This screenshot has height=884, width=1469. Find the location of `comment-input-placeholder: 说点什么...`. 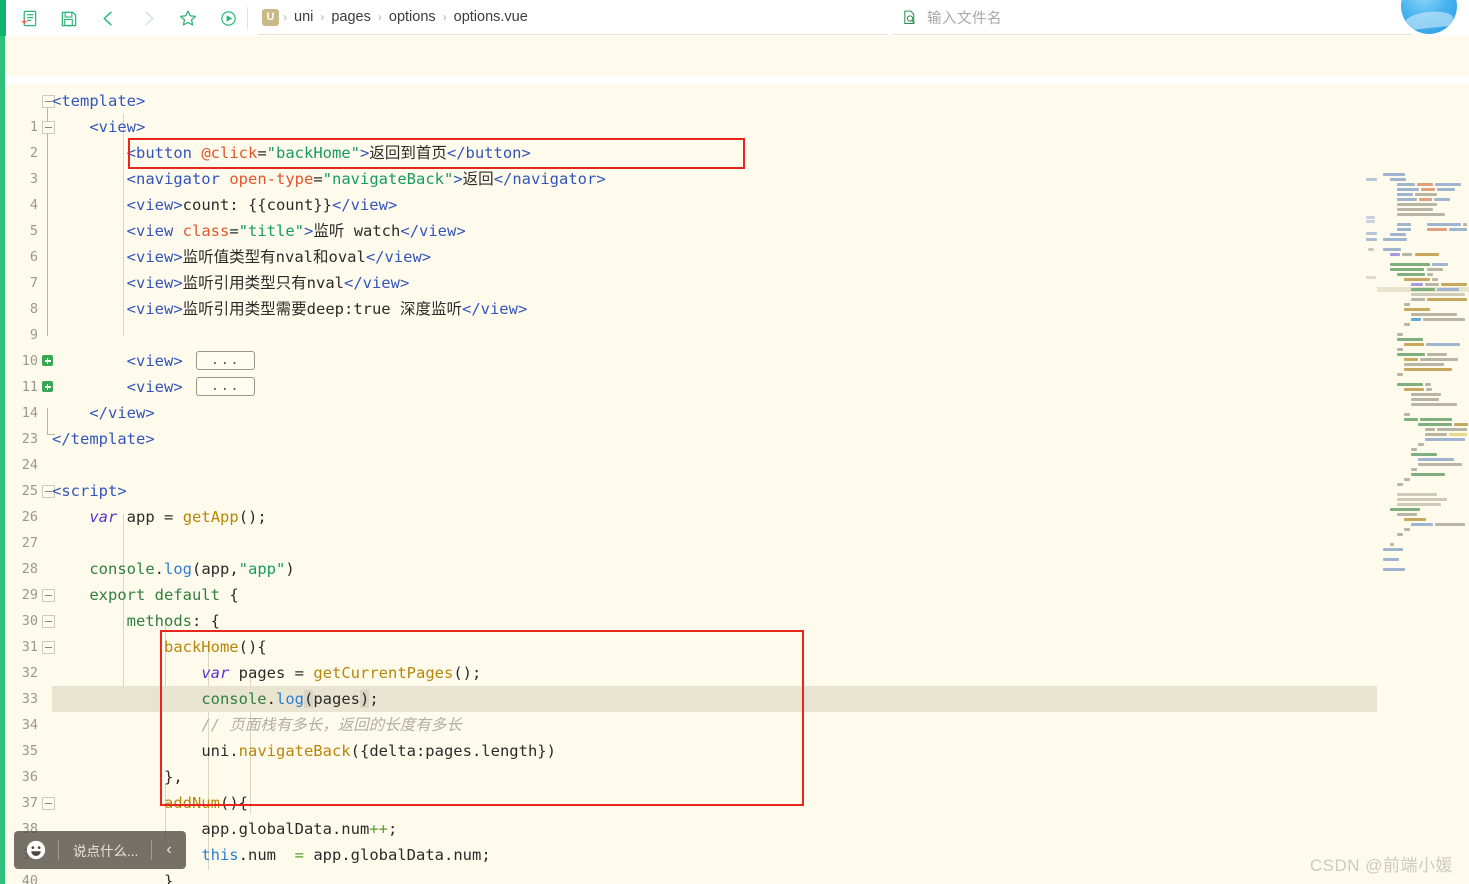

comment-input-placeholder: 说点什么... is located at coordinates (105, 850).